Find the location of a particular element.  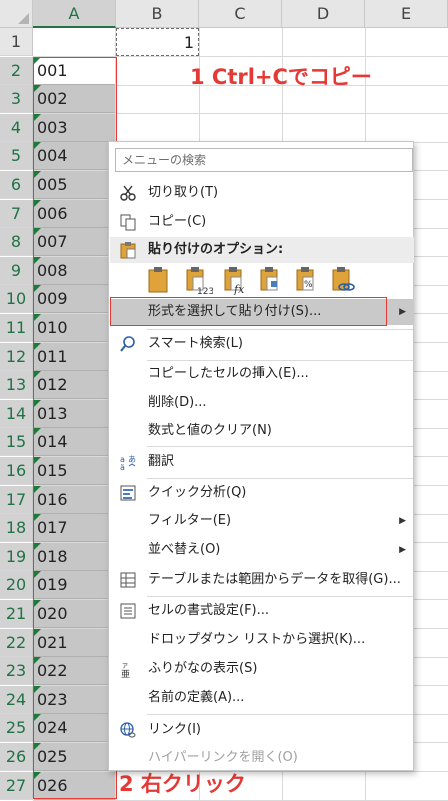

menu-item-label: 切り取り(T) is located at coordinates (183, 192).